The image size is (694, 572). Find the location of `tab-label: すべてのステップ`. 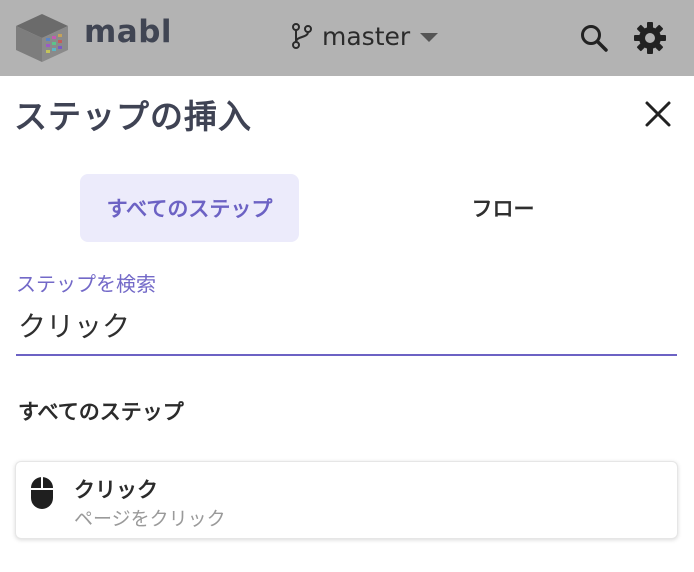

tab-label: すべてのステップ is located at coordinates (189, 209).